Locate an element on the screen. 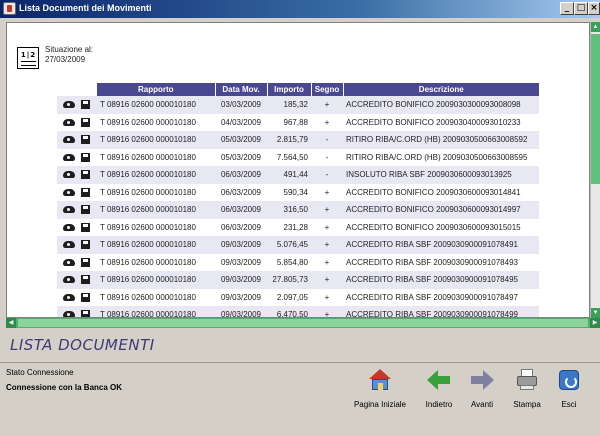 This screenshot has height=436, width=600. amount-cell: 316,50 is located at coordinates (289, 210).